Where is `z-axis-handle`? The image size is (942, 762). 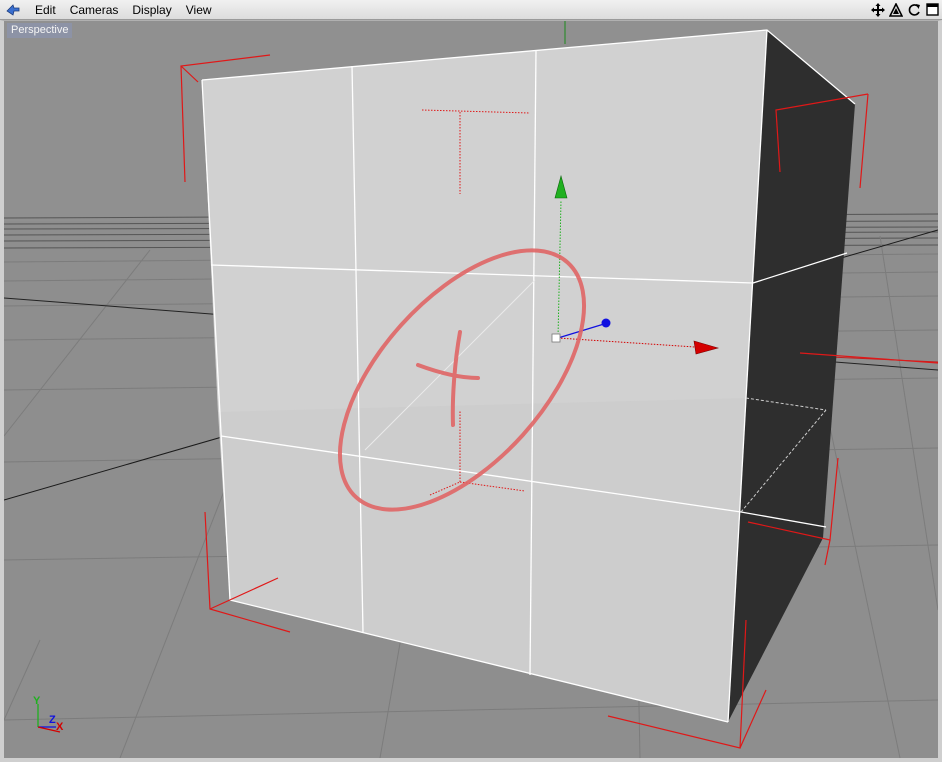
z-axis-handle is located at coordinates (606, 323).